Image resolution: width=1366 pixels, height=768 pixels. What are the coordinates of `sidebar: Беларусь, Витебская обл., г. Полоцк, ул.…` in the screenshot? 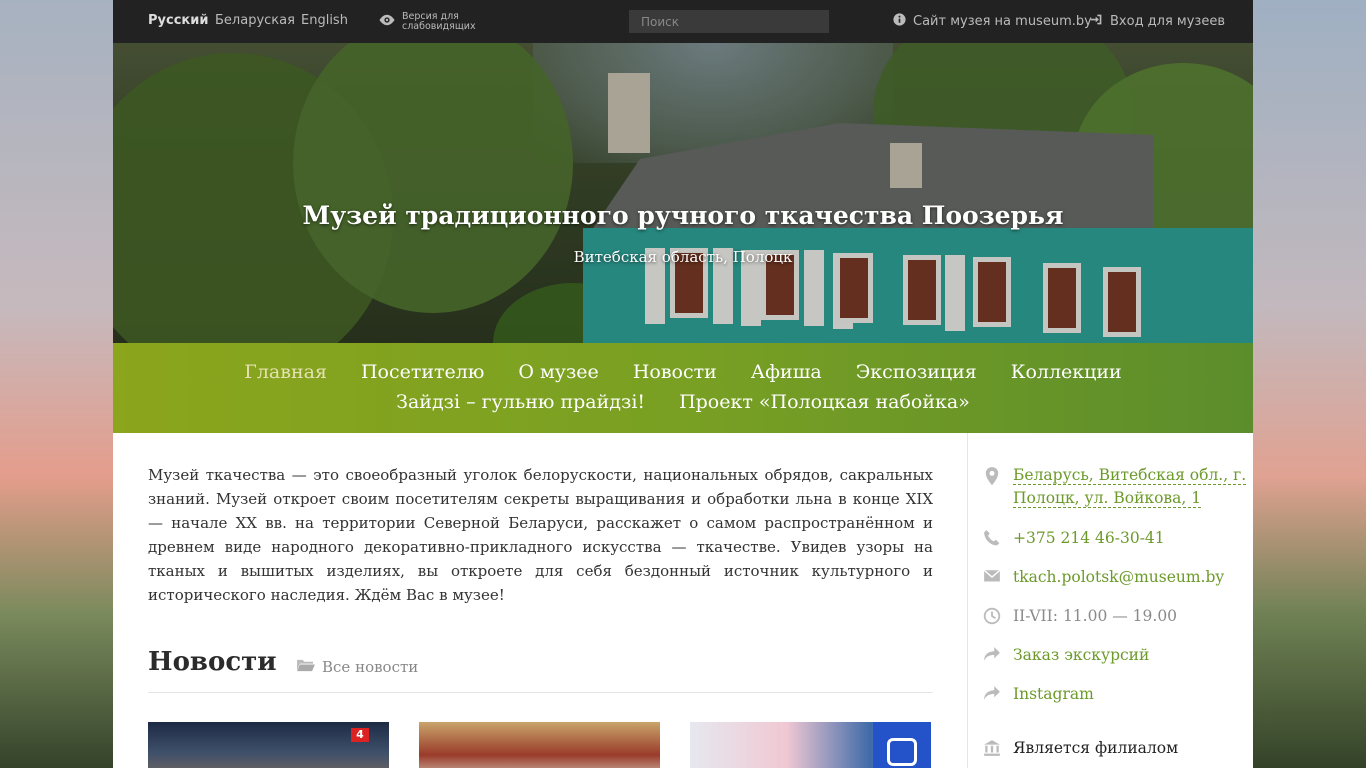 It's located at (1110, 600).